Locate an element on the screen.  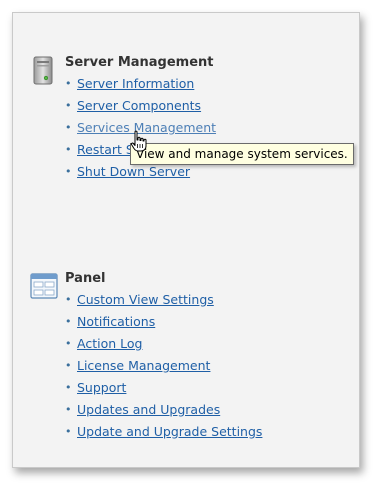
list-item: • Updates and Upgrades is located at coordinates (163, 412).